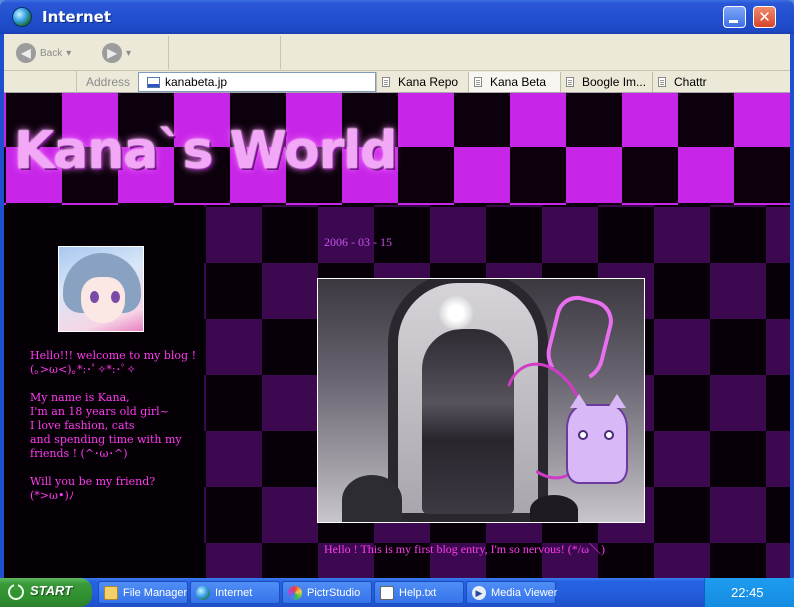  I want to click on window-title: Internet, so click(77, 17).